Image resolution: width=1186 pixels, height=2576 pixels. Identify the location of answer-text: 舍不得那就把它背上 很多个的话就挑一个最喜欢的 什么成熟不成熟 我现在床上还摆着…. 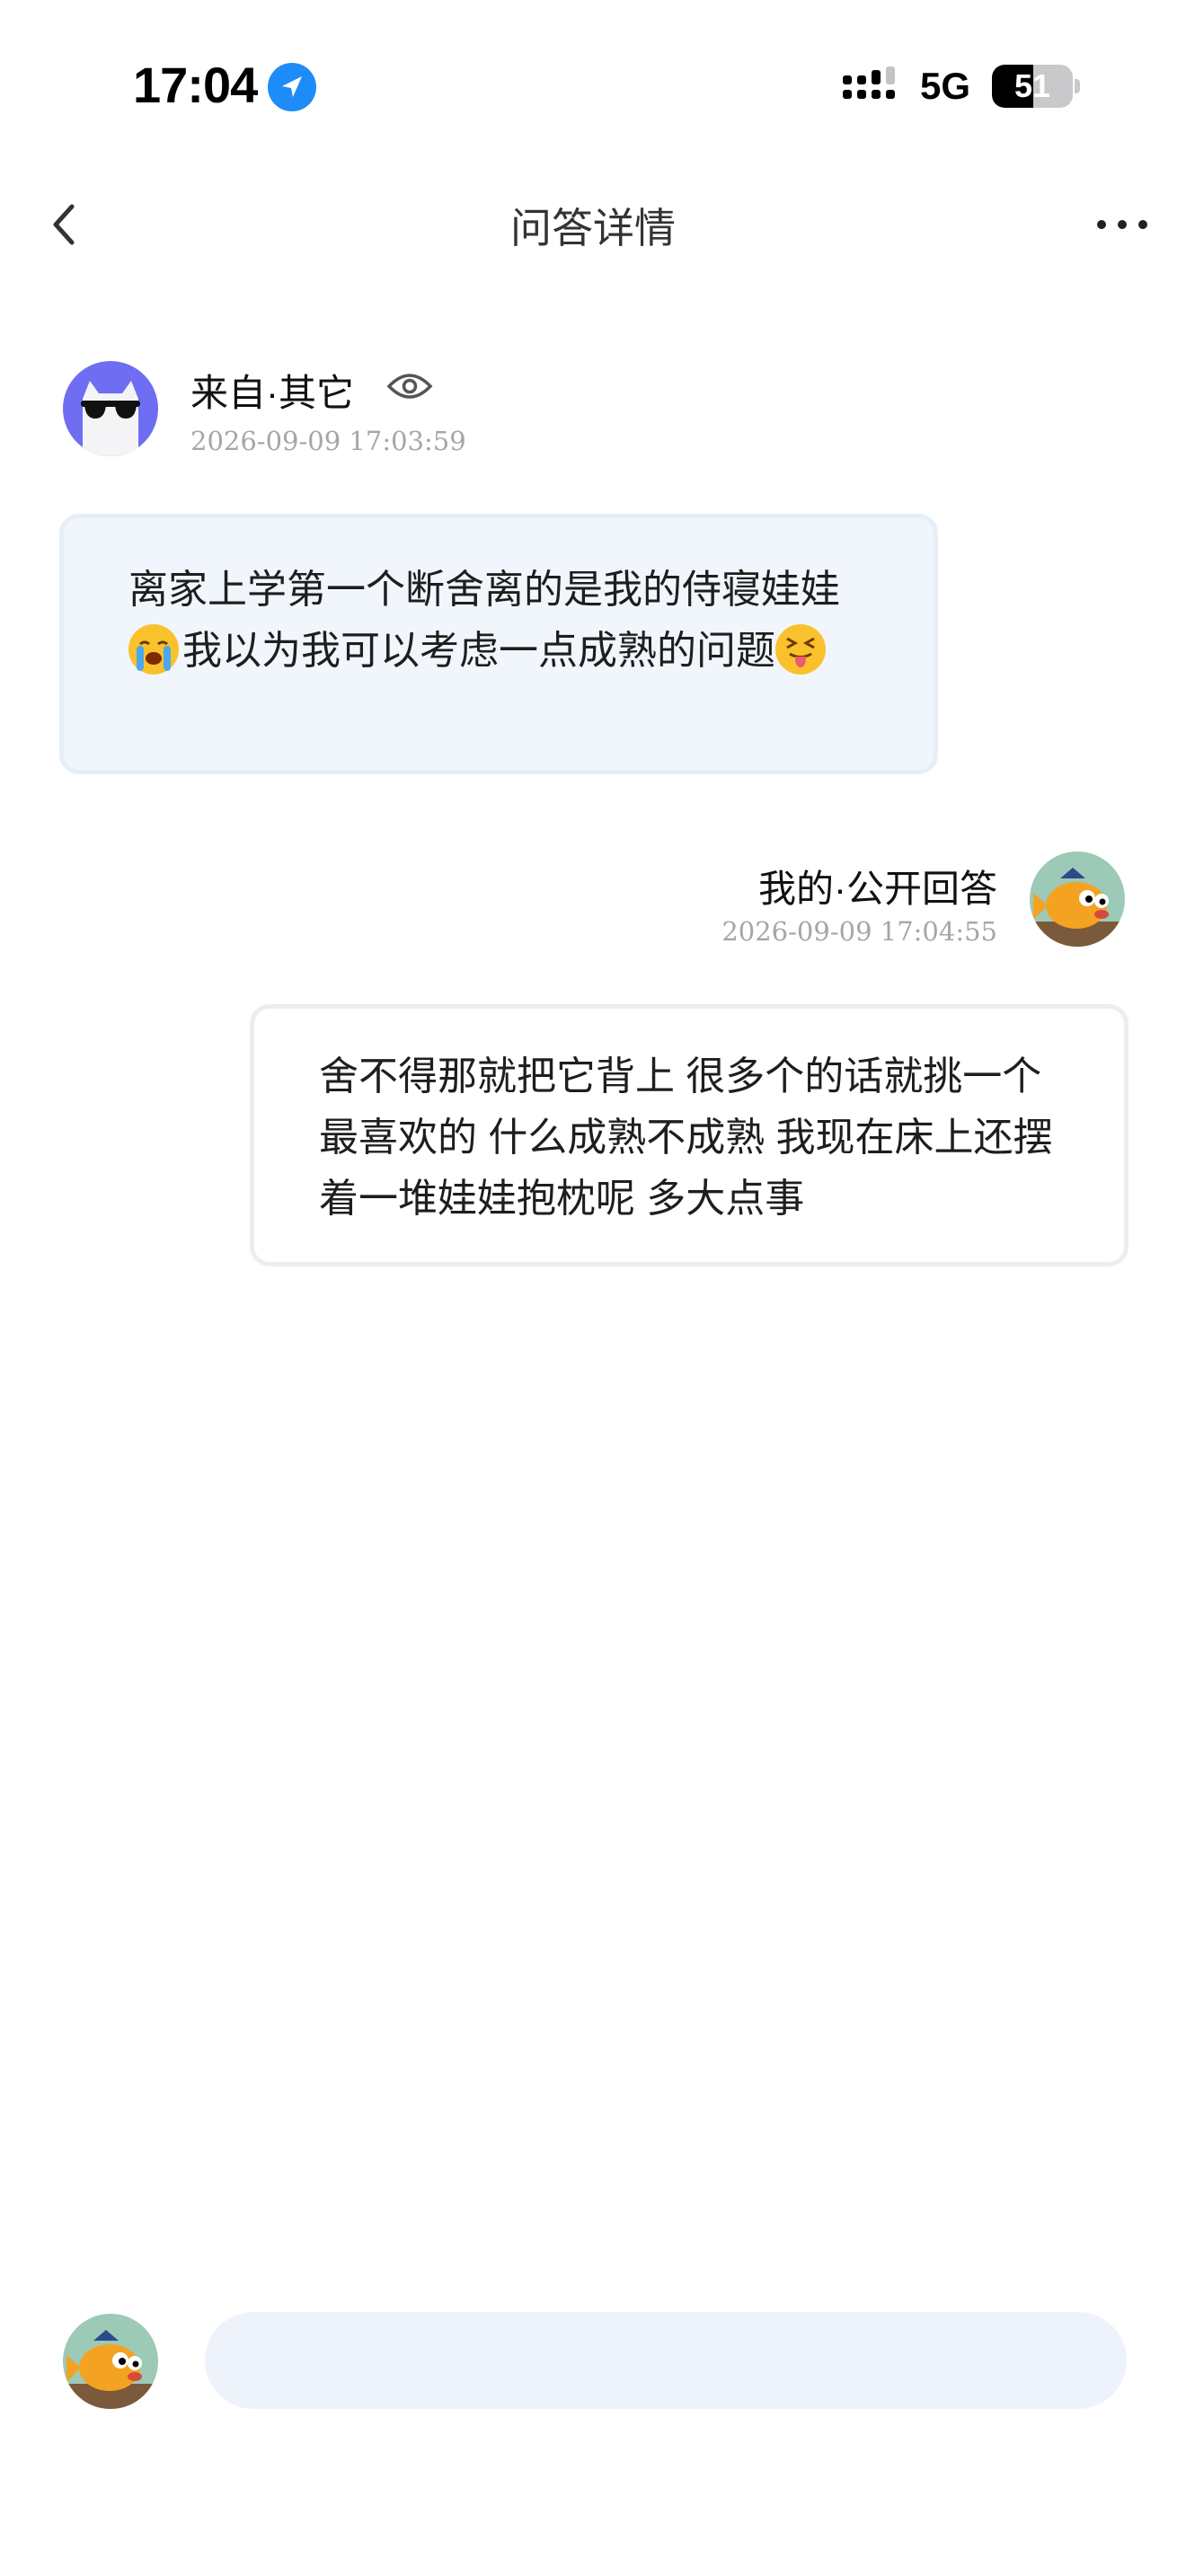
(686, 1137).